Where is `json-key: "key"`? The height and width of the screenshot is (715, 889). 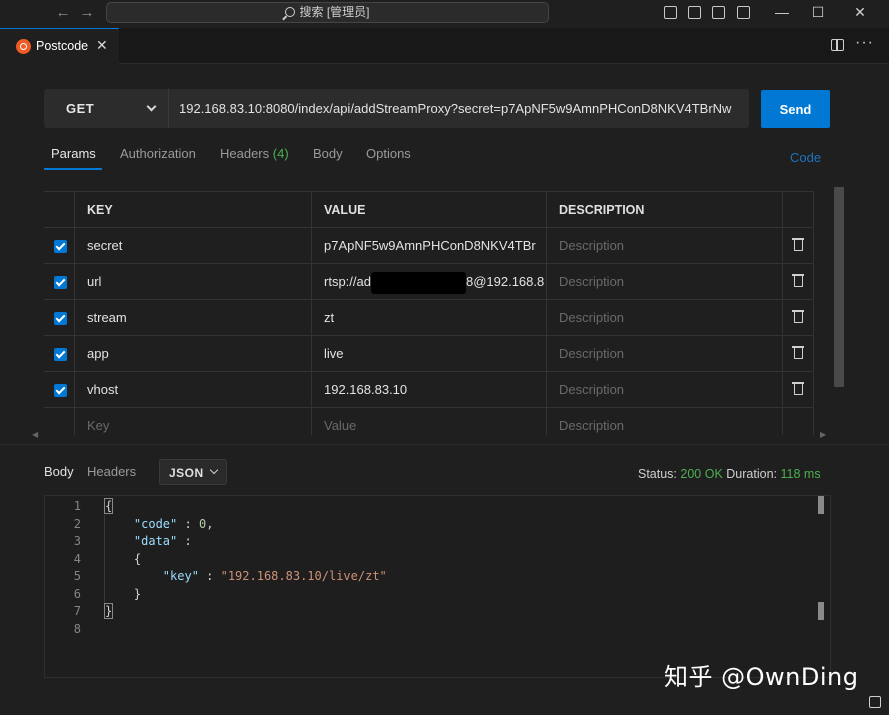
json-key: "key" is located at coordinates (180, 576).